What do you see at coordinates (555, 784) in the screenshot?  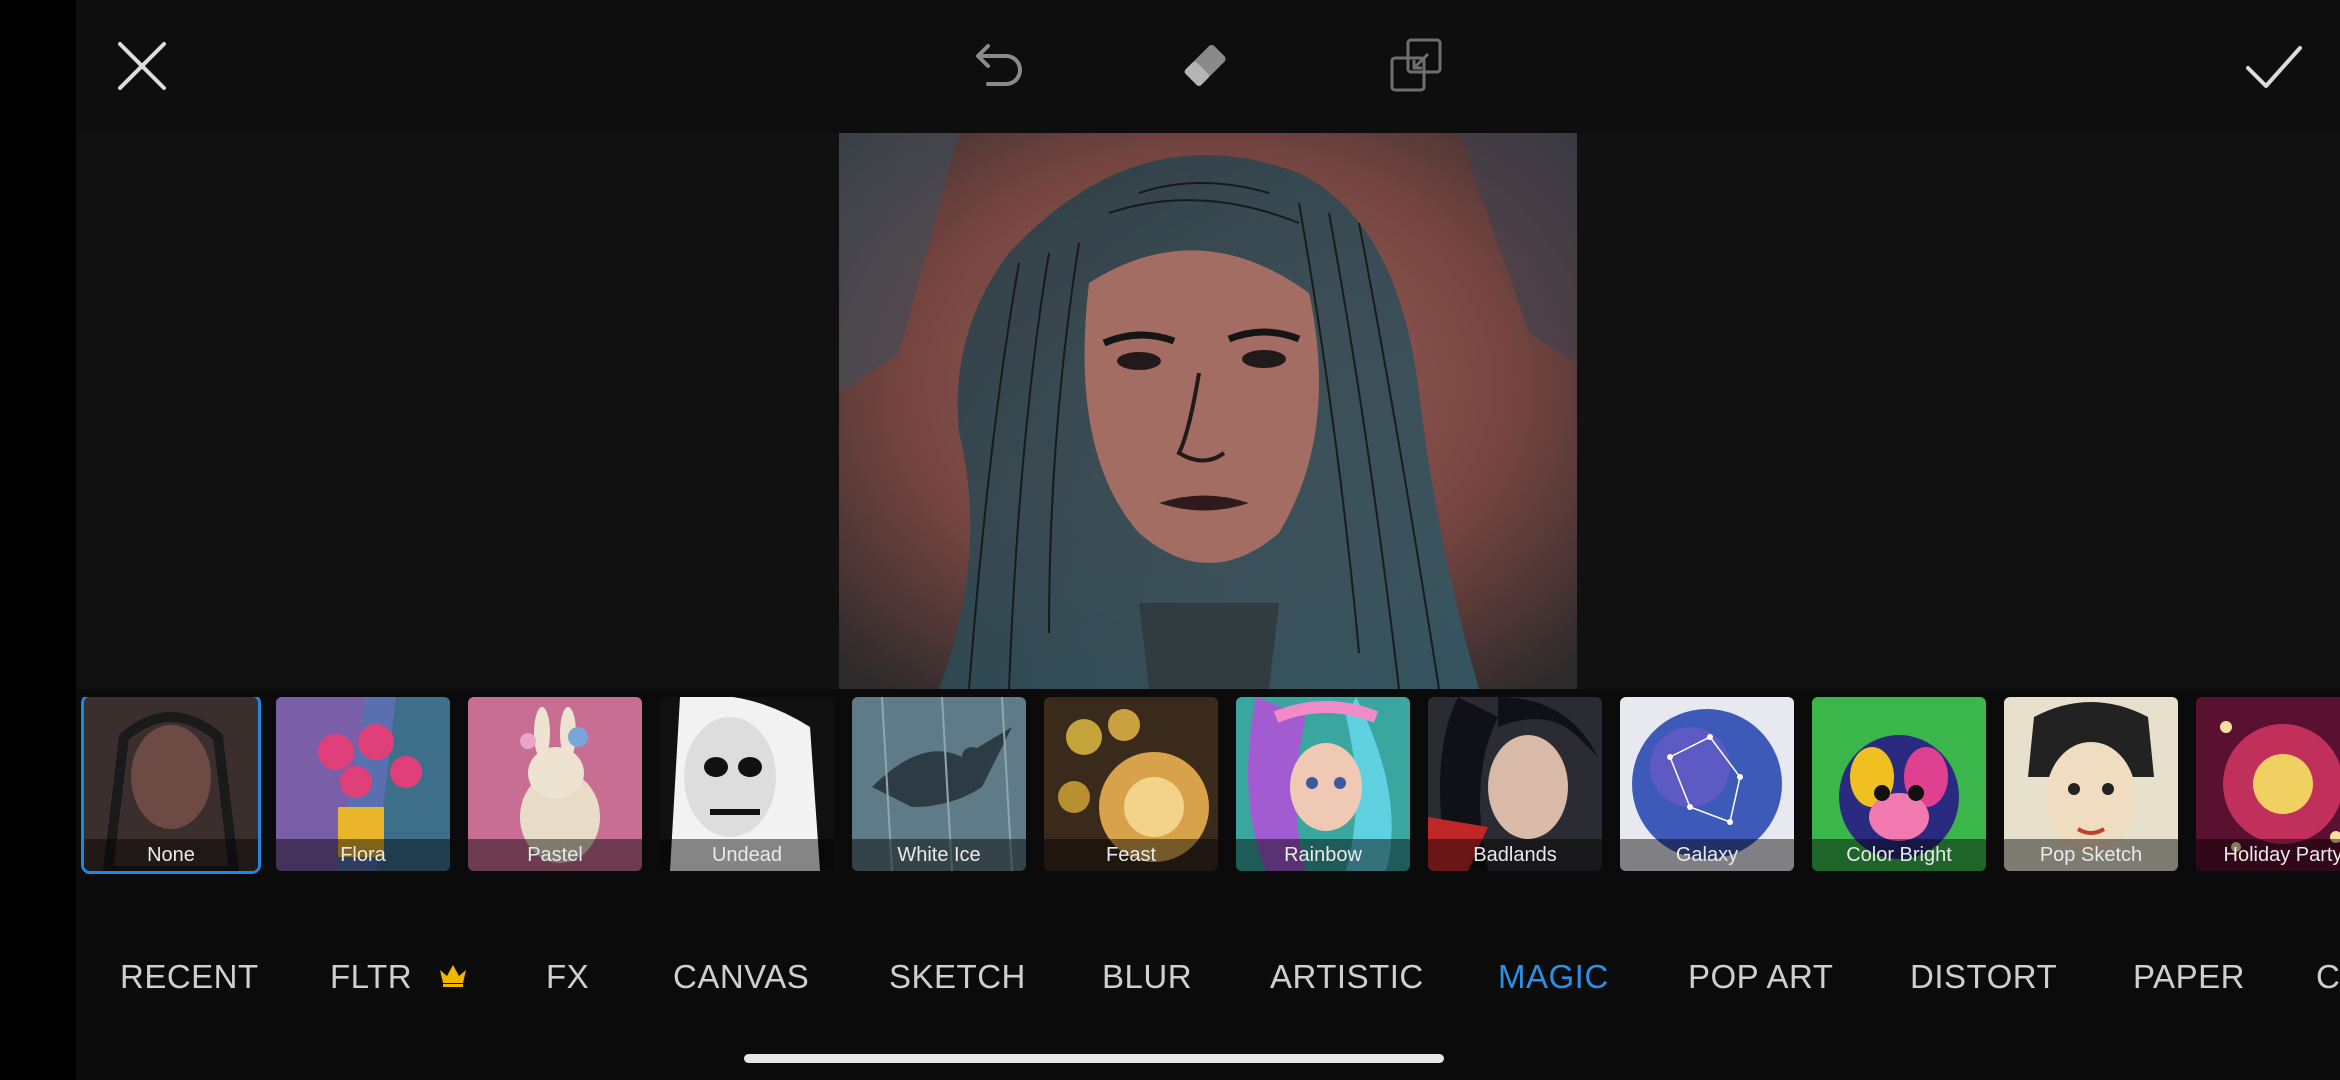 I see `effect-thumb-pastel: Pastel` at bounding box center [555, 784].